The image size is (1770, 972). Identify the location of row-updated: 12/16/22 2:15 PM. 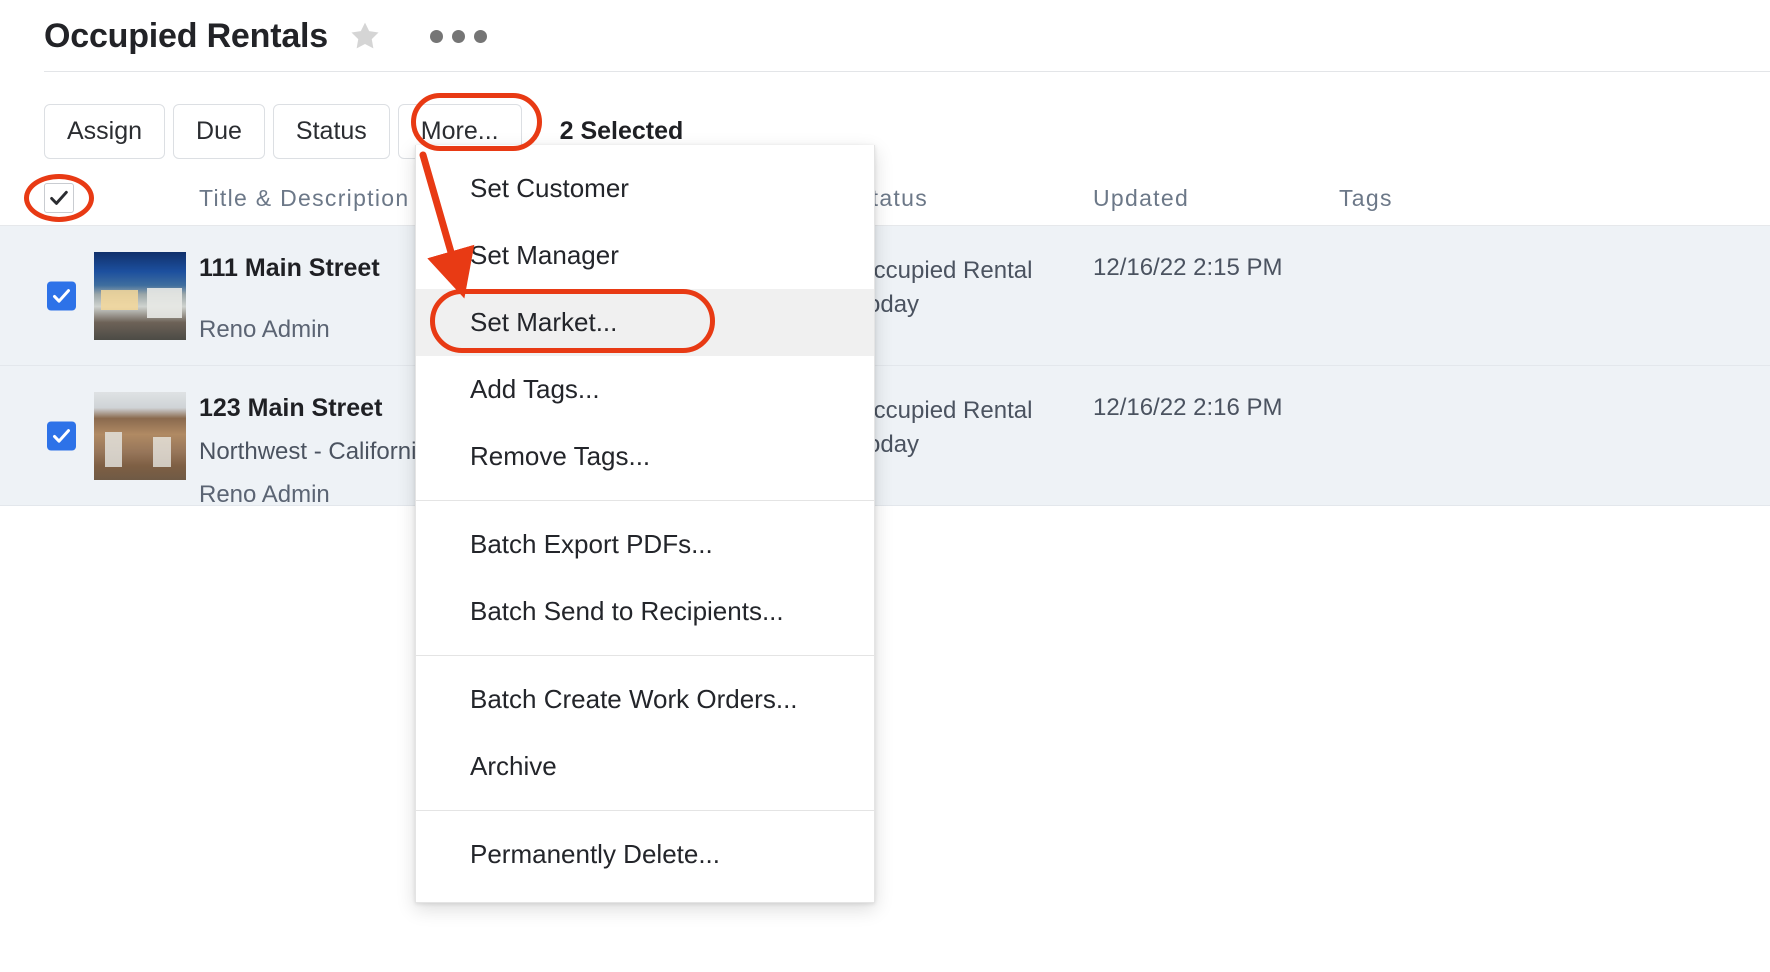
(1188, 267).